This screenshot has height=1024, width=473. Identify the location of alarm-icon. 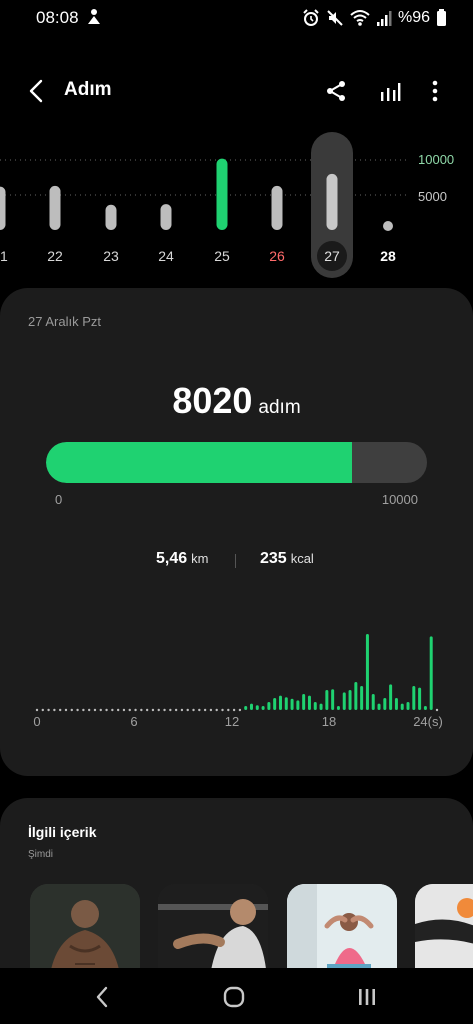
(311, 17).